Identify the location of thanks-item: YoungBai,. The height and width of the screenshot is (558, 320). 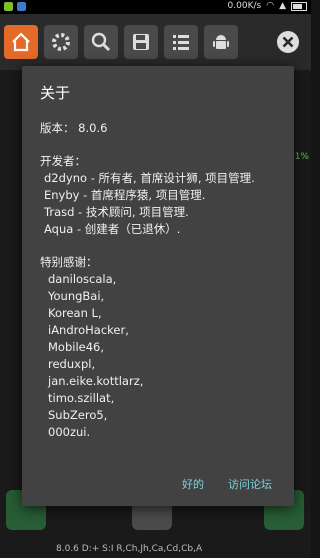
(76, 296).